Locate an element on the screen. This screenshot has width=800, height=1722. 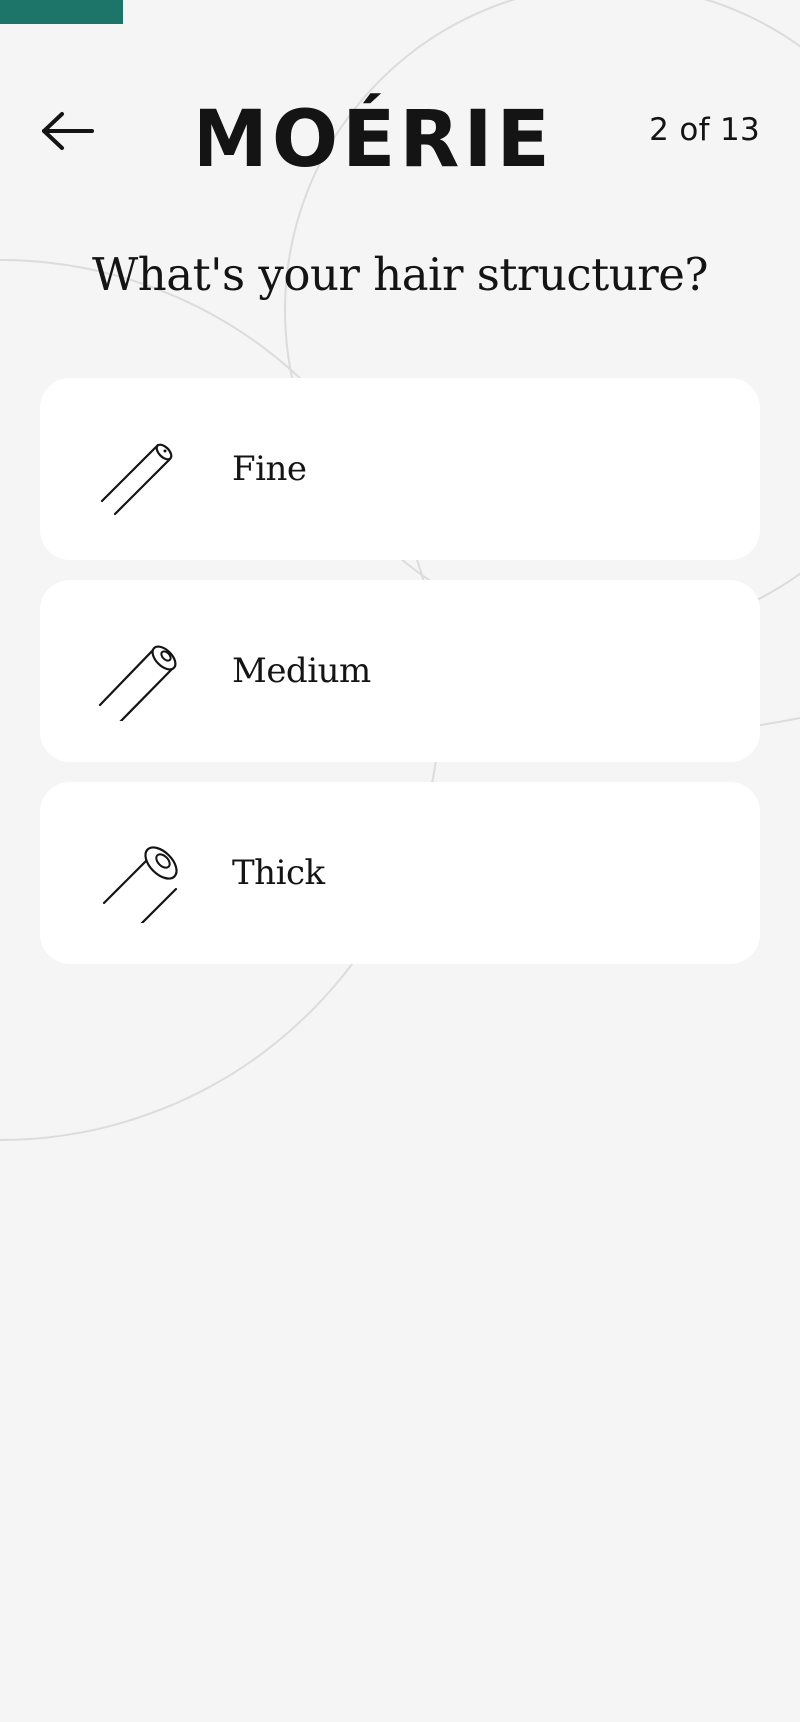
medium-hair-strand-icon is located at coordinates (137, 683).